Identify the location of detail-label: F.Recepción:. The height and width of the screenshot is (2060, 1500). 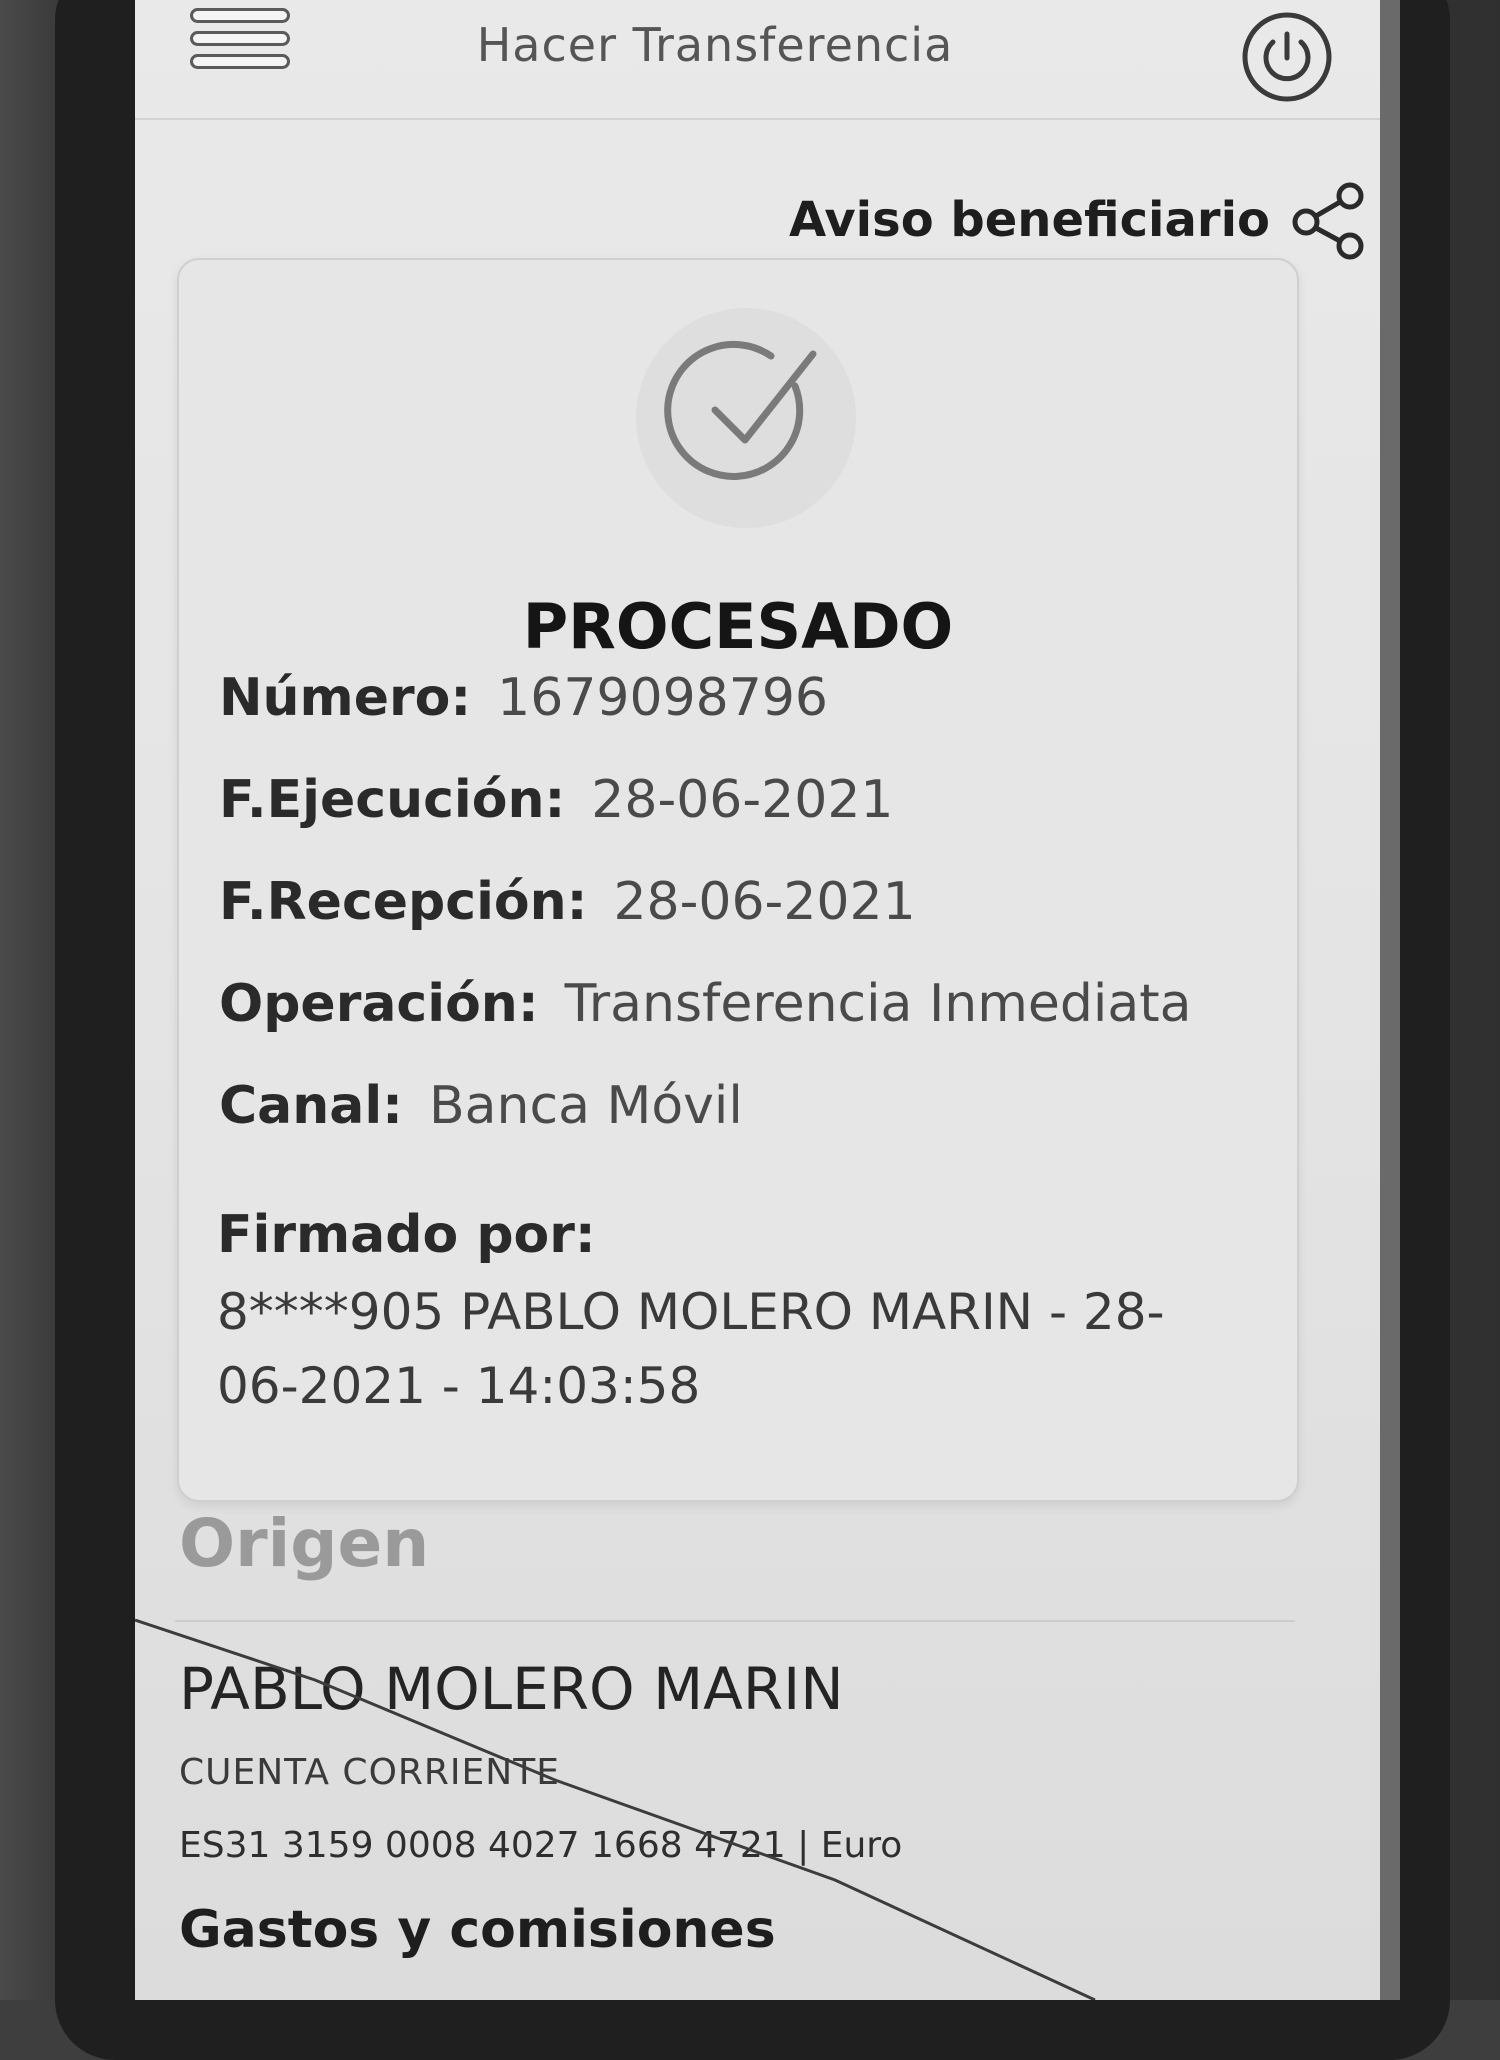
(403, 902).